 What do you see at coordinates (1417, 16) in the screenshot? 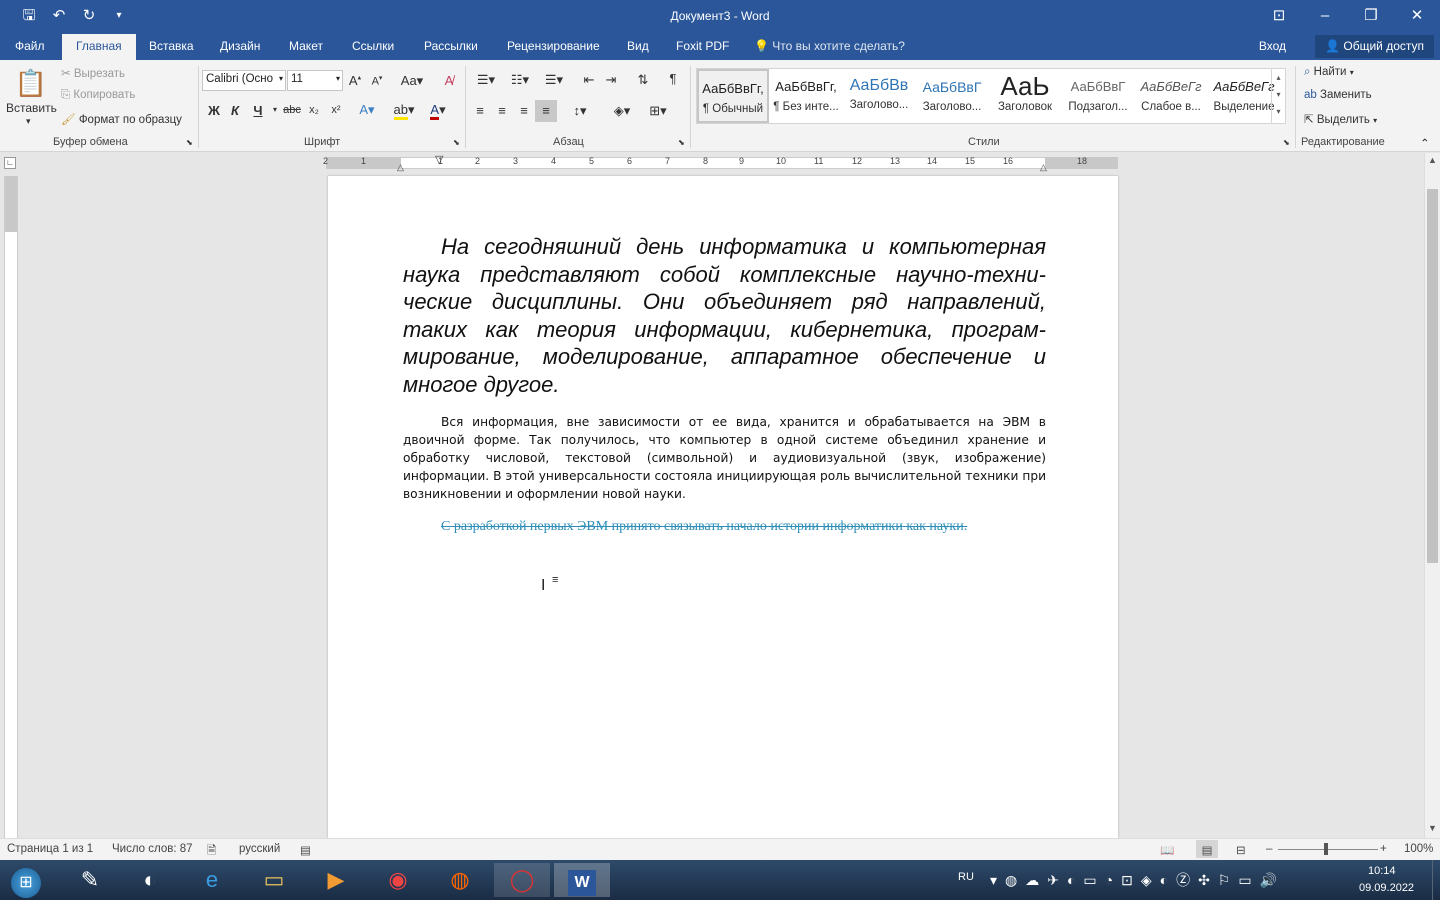
I see `close-icon: ✕` at bounding box center [1417, 16].